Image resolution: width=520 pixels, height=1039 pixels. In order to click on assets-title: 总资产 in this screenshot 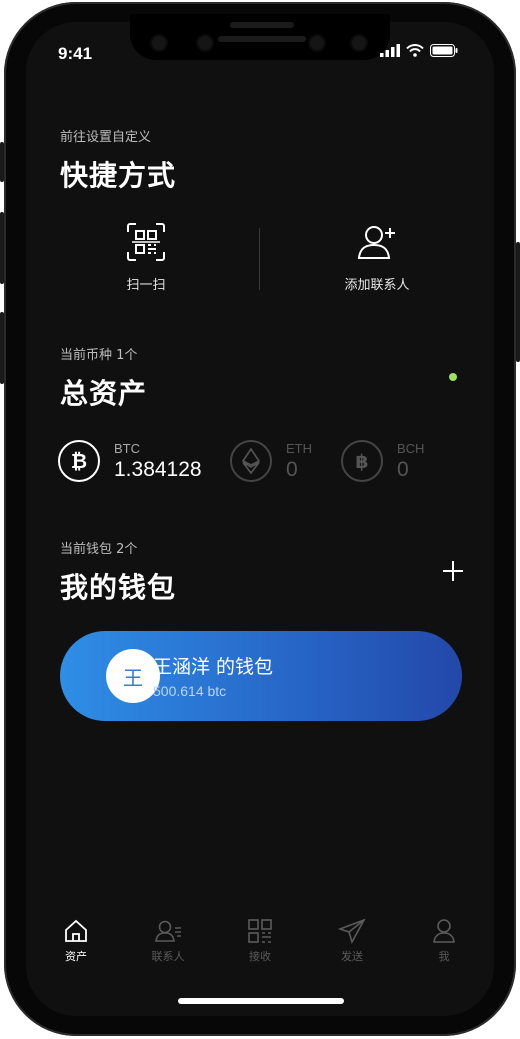, I will do `click(104, 393)`.